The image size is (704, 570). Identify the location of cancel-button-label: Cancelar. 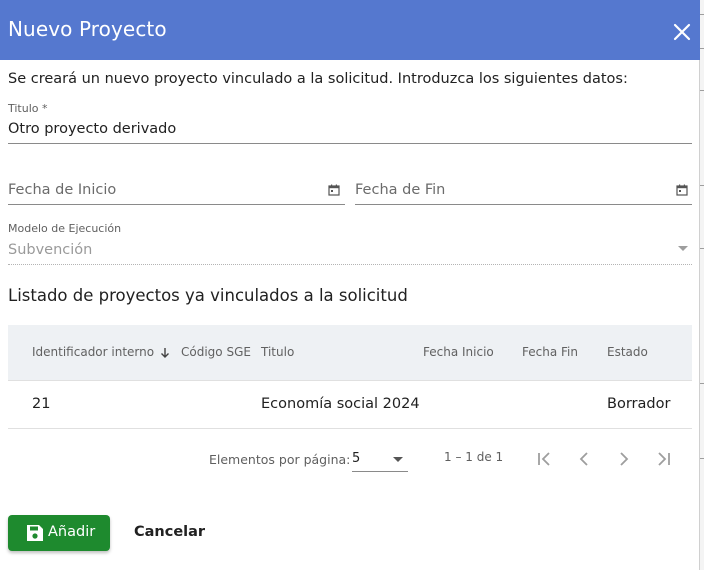
(170, 532).